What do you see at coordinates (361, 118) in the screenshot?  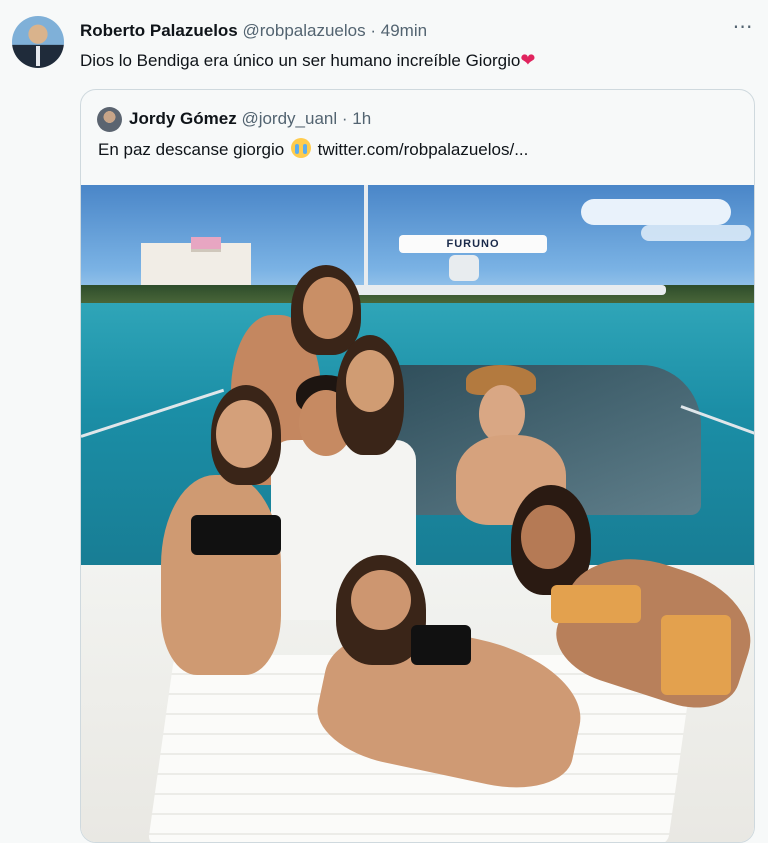 I see `quoted-timestamp: 1h` at bounding box center [361, 118].